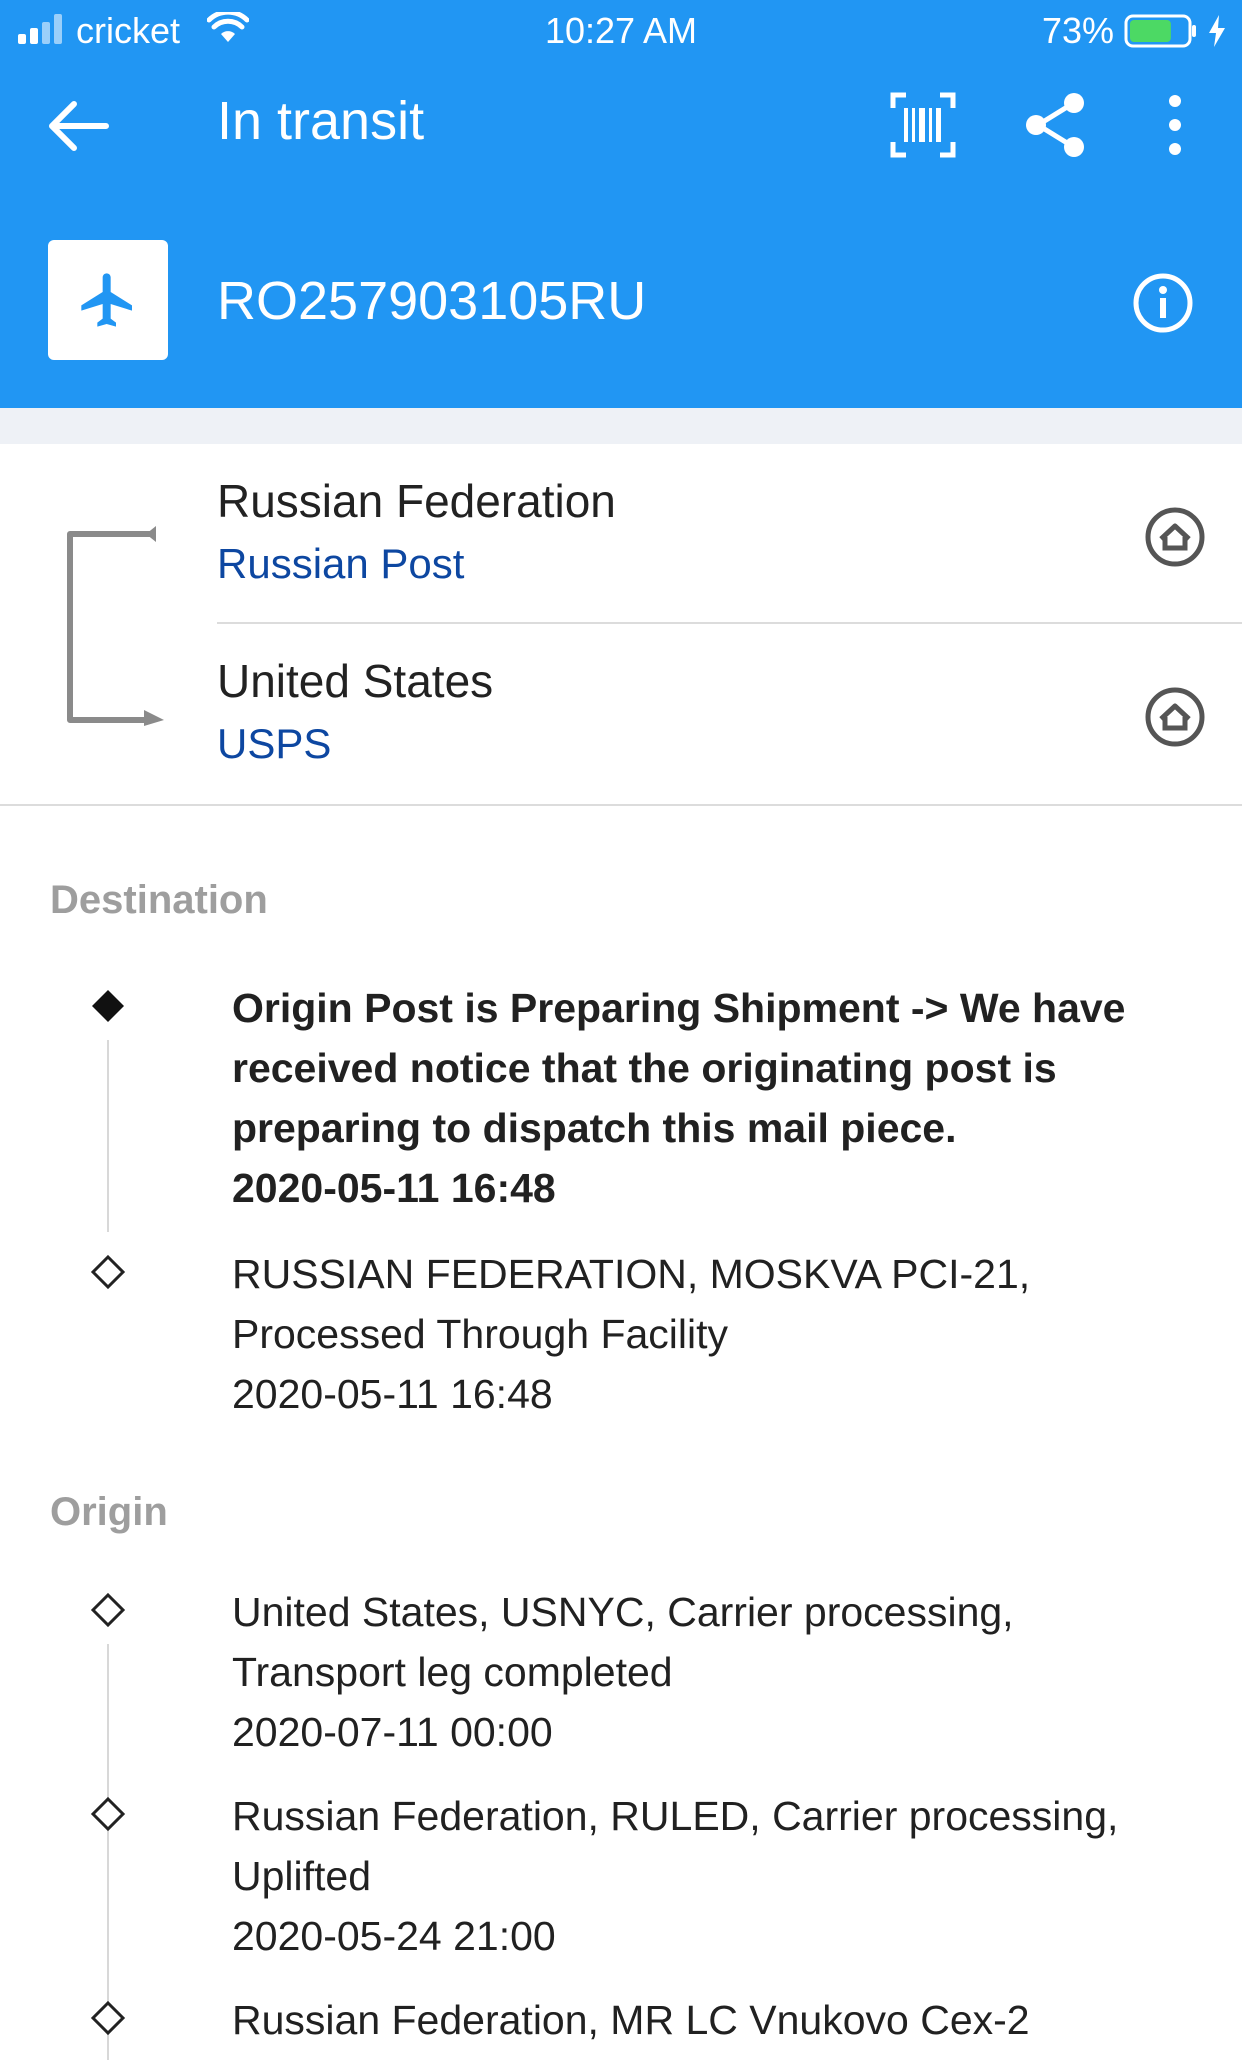  I want to click on route-origin: Russian Federation Russian Post, so click(729, 534).